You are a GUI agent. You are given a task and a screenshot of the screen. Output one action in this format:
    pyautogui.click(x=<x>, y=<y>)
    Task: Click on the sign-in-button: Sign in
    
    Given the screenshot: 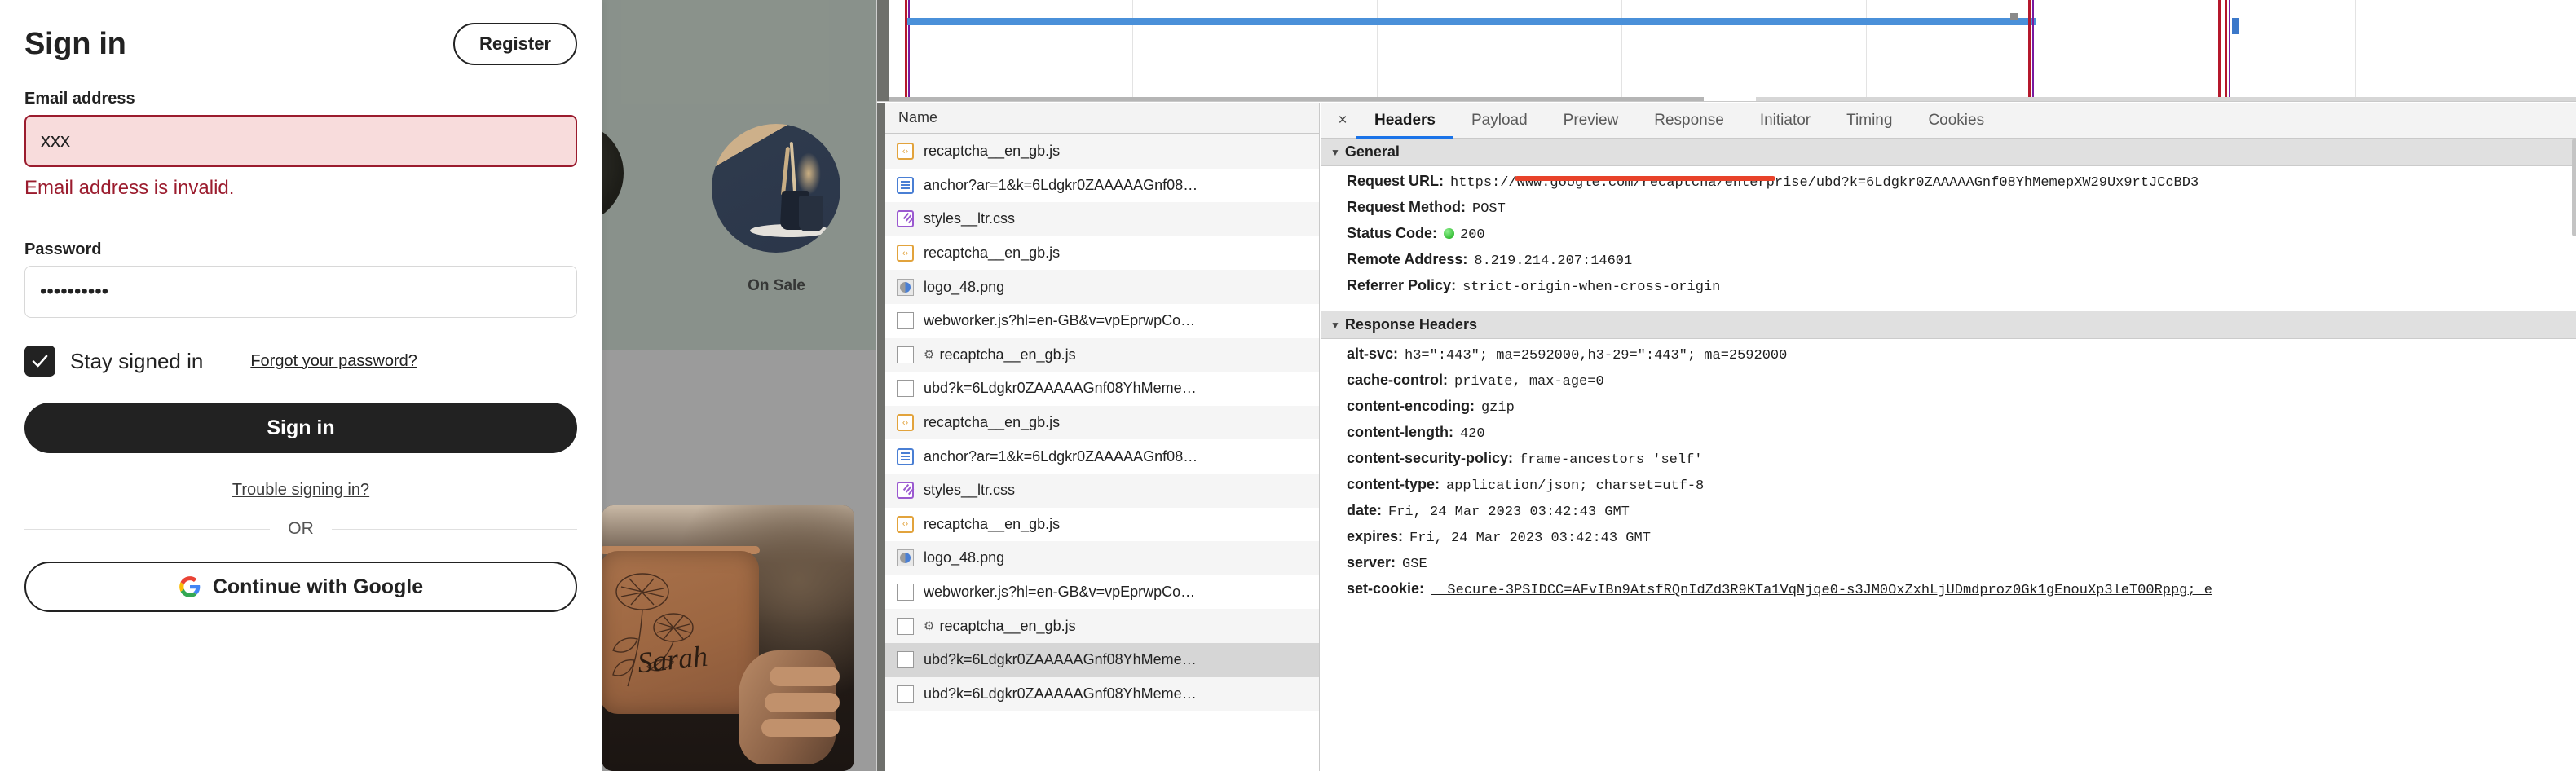 What is the action you would take?
    pyautogui.click(x=300, y=428)
    